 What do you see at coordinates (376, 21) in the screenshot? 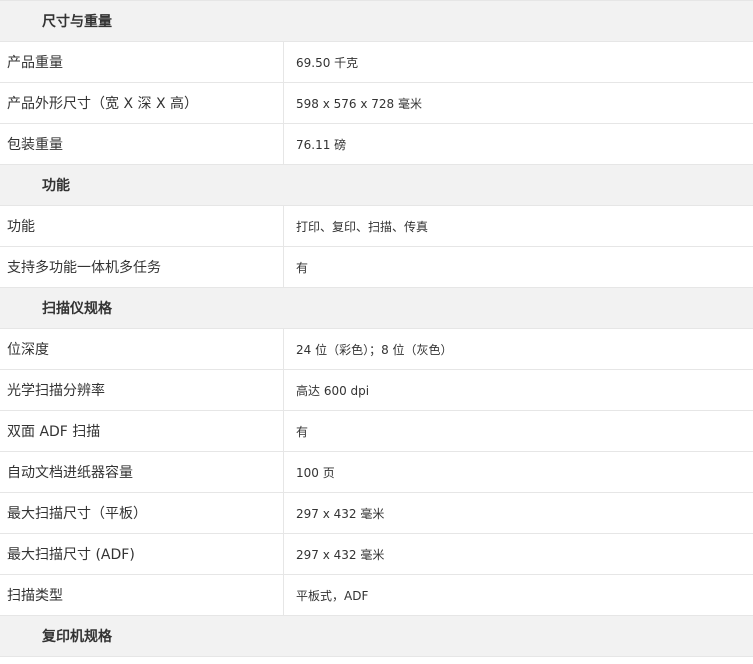
I see `section-header-dimensions: 尺寸与重量` at bounding box center [376, 21].